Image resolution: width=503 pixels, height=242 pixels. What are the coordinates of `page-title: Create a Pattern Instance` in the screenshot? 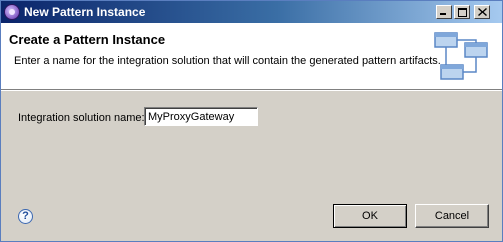 It's located at (87, 39).